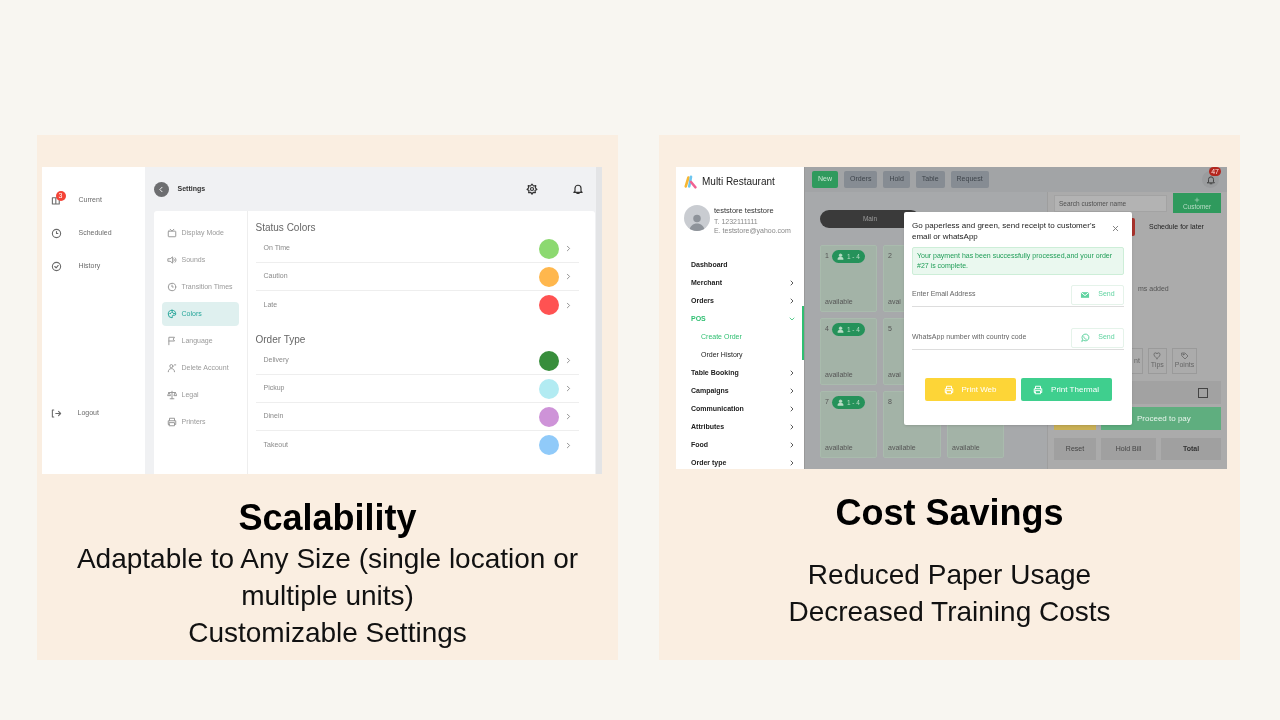 The height and width of the screenshot is (720, 1280). Describe the element at coordinates (738, 182) in the screenshot. I see `brand-name: Multi Restaurant` at that location.